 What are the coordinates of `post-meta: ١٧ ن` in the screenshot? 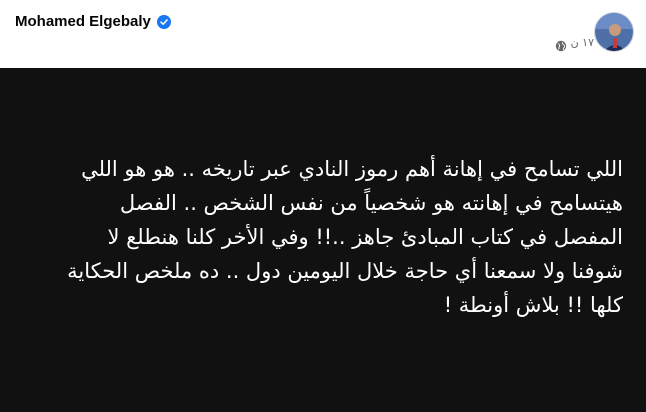 It's located at (574, 43).